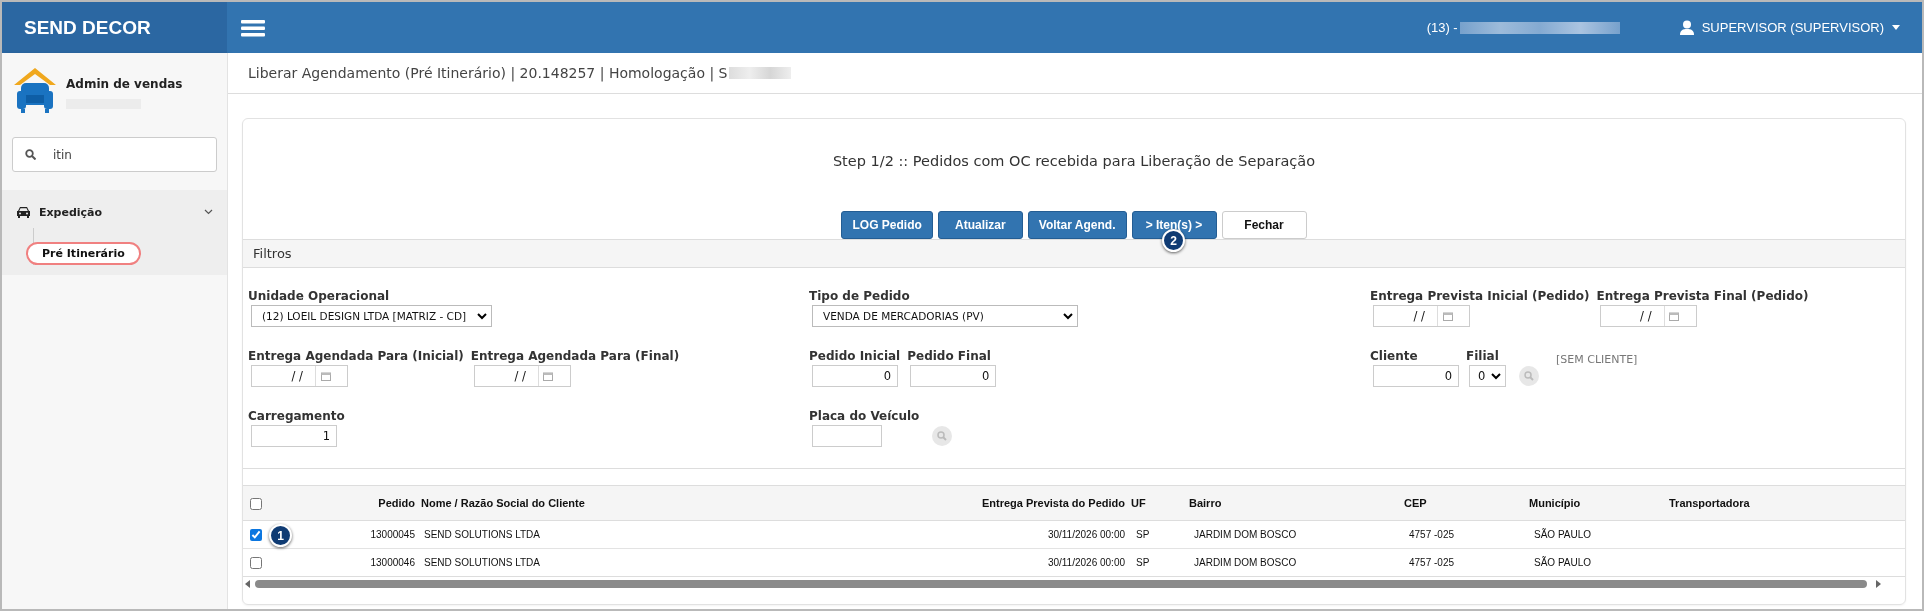 Image resolution: width=1924 pixels, height=611 pixels. Describe the element at coordinates (124, 84) in the screenshot. I see `profile-name: Admin de vendas` at that location.